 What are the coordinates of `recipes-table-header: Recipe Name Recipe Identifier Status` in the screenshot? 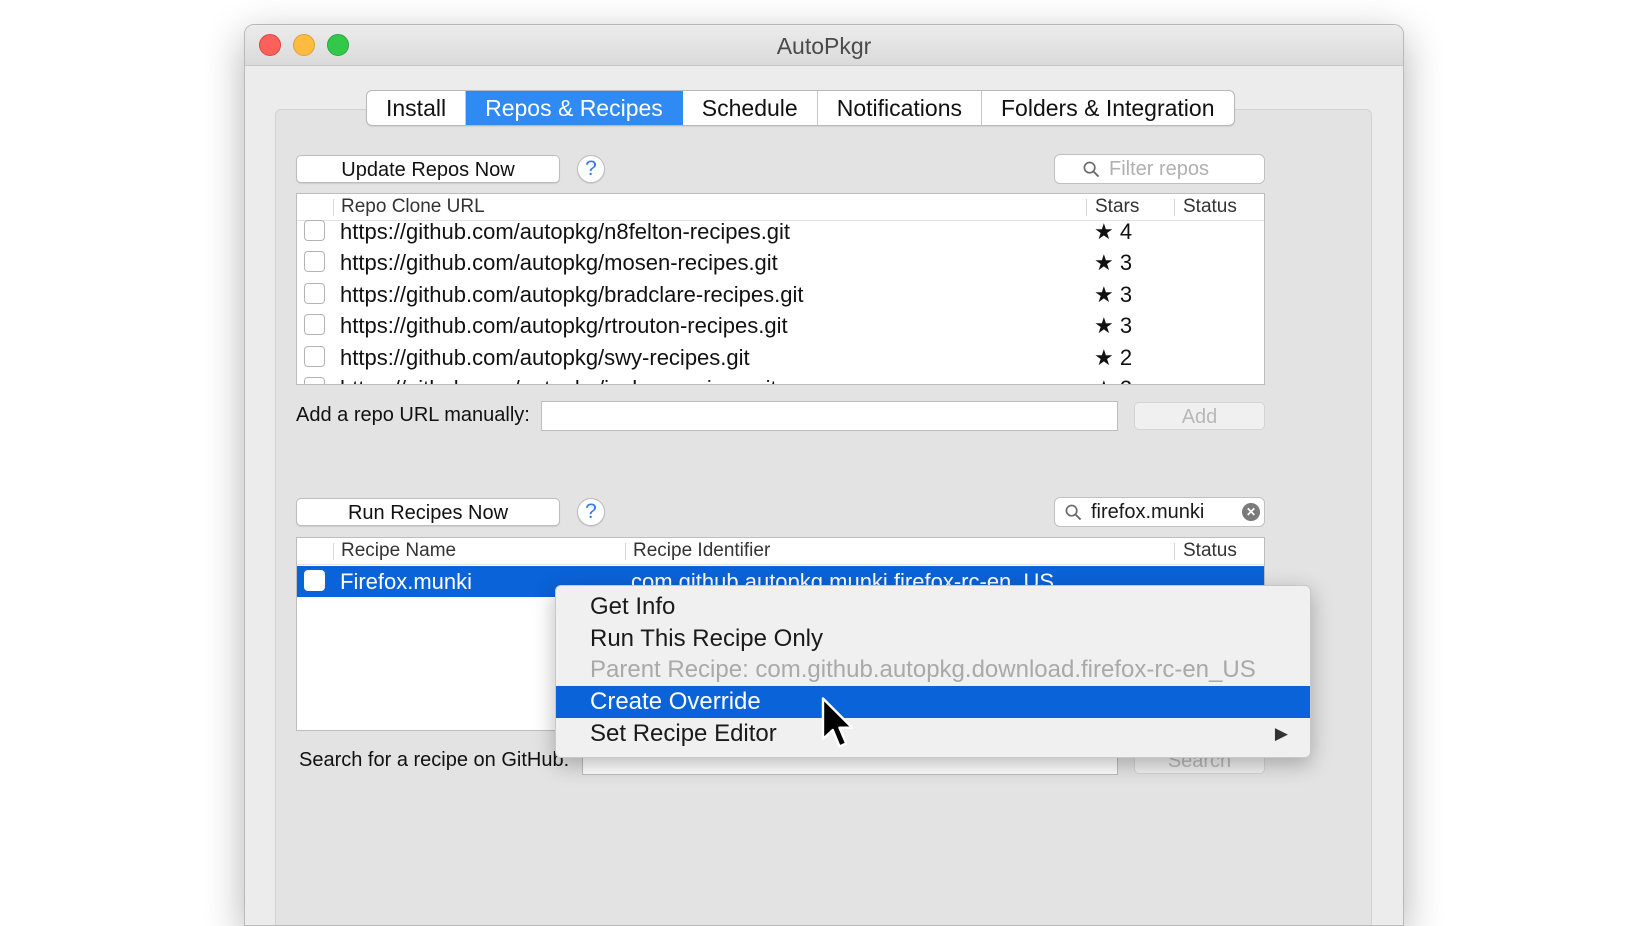 It's located at (780, 551).